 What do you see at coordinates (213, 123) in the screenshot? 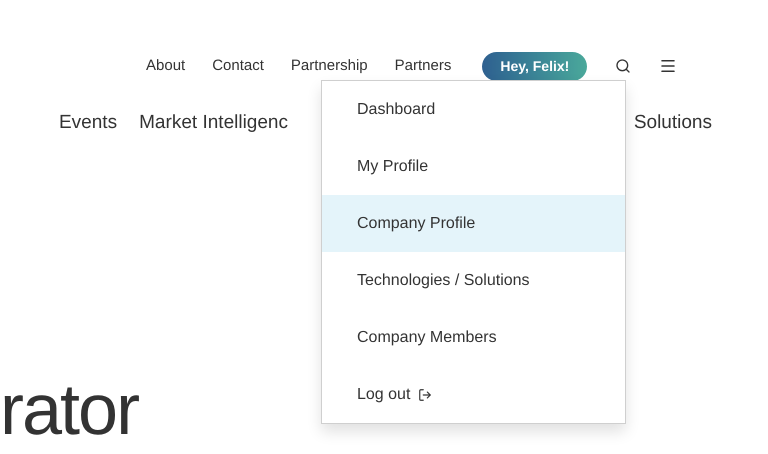
I see `nav-link: Market Intelligenc` at bounding box center [213, 123].